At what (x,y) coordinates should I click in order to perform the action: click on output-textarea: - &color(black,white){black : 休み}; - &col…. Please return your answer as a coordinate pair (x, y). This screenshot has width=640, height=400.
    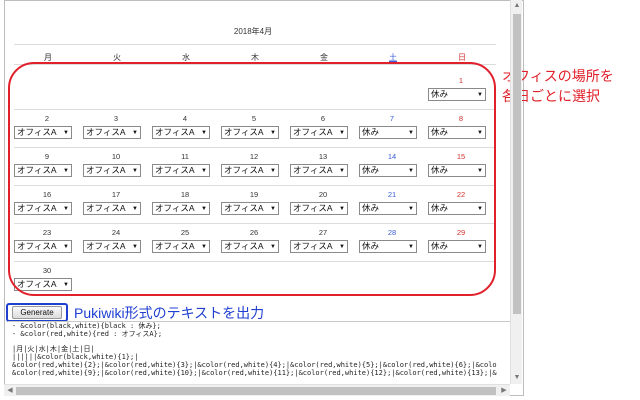
    Looking at the image, I should click on (259, 352).